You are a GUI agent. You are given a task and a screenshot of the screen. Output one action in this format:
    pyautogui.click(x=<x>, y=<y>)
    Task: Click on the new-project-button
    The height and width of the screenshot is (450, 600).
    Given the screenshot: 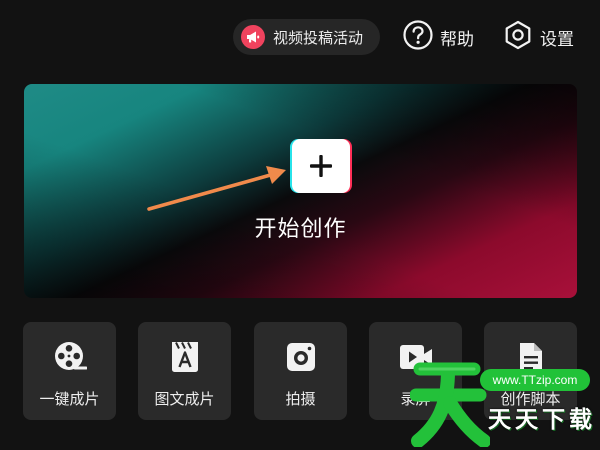 What is the action you would take?
    pyautogui.click(x=321, y=166)
    